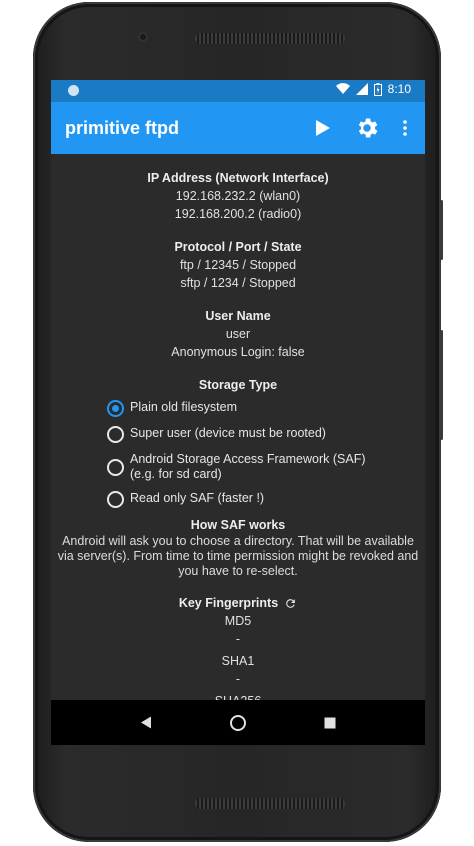  I want to click on app-actions, so click(361, 128).